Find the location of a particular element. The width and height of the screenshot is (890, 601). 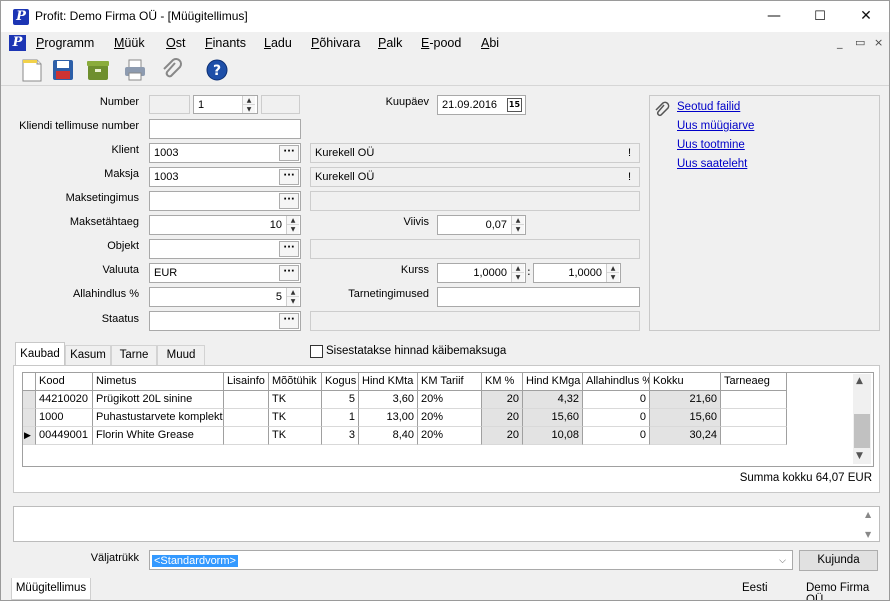

grid-header-cell: Kokku is located at coordinates (685, 382).